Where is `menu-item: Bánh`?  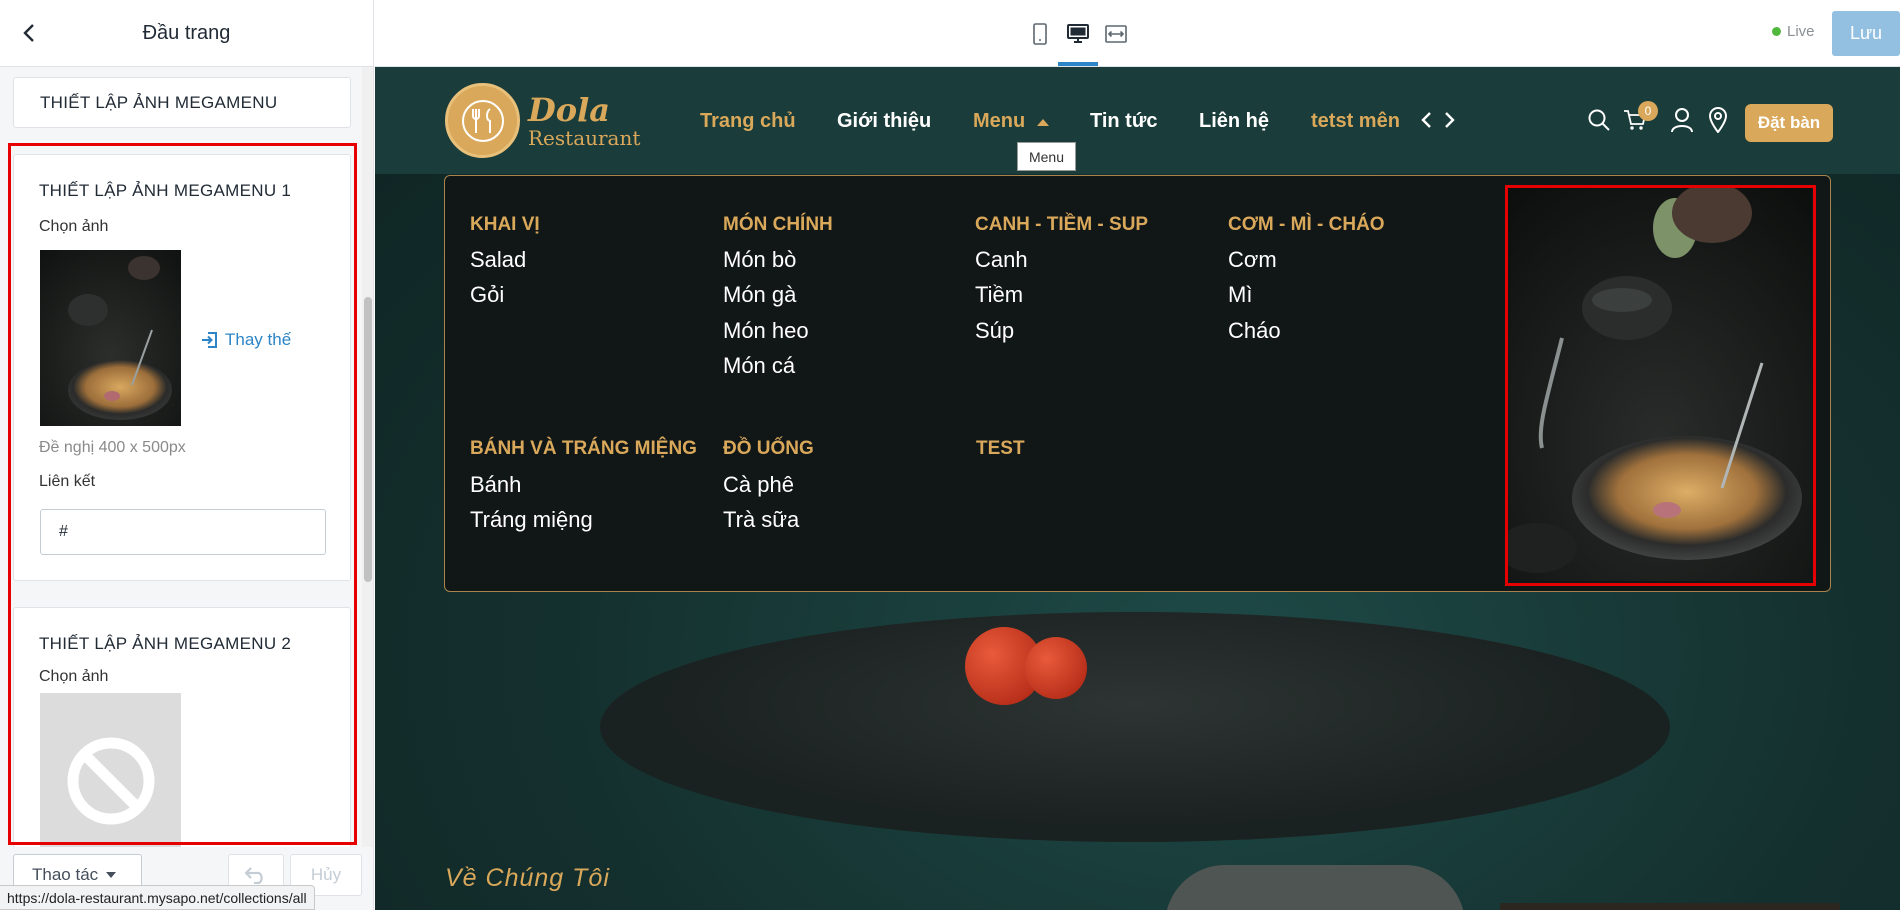 menu-item: Bánh is located at coordinates (495, 485).